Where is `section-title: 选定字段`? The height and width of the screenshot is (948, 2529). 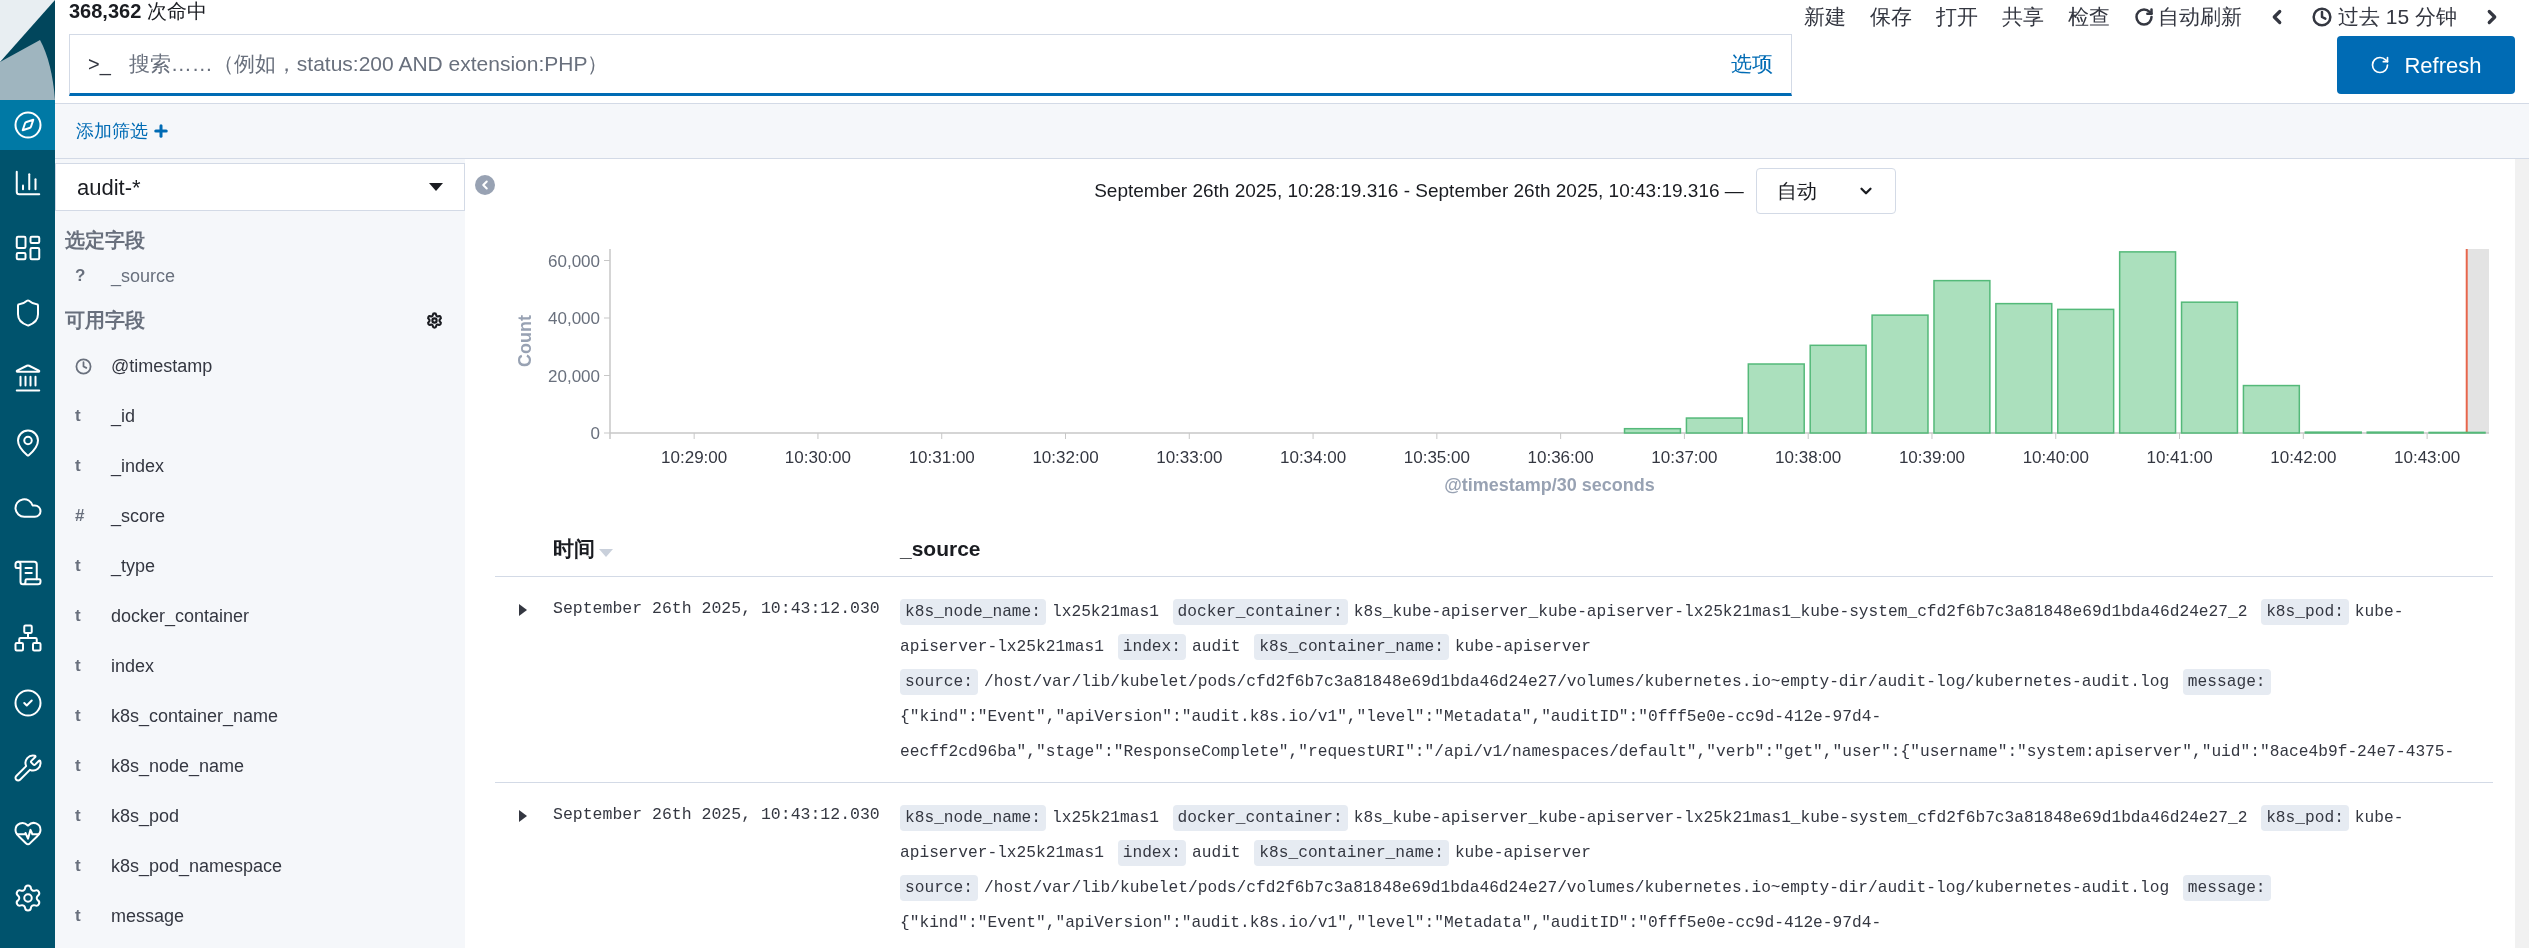
section-title: 选定字段 is located at coordinates (105, 240).